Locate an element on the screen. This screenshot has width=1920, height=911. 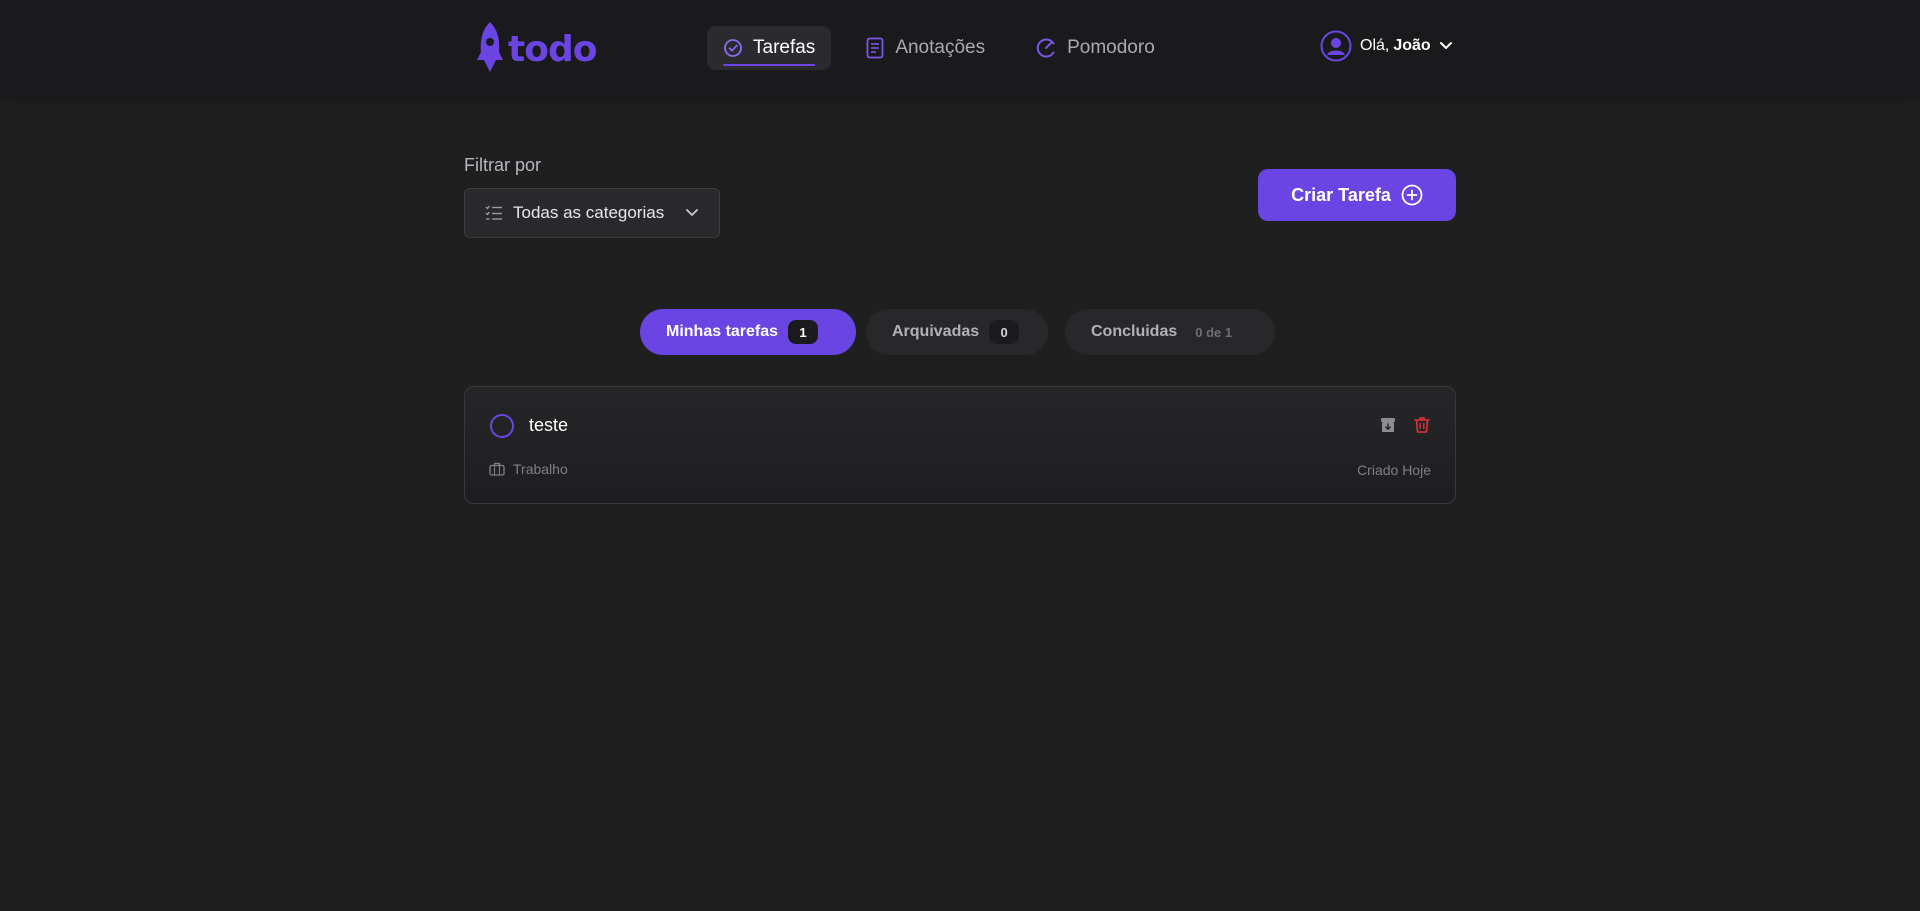
tab-arquivadas: Arquivadas 0 is located at coordinates (957, 332).